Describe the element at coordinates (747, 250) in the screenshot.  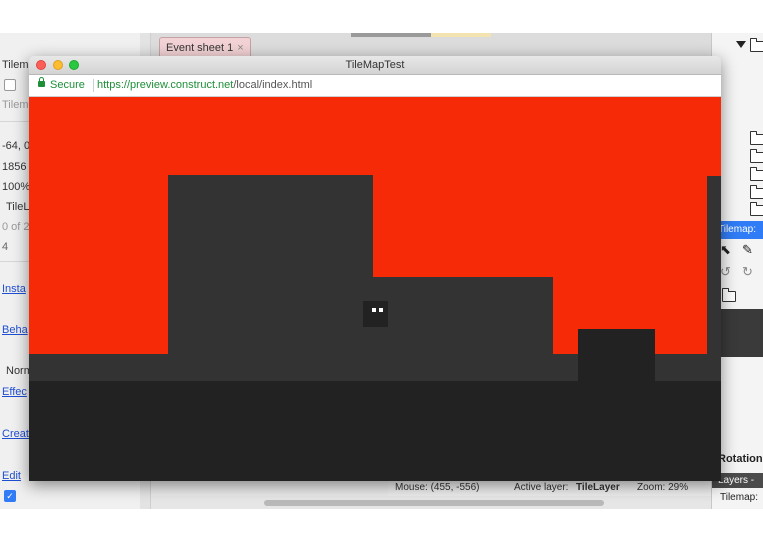
I see `pencil-icon: ✎` at that location.